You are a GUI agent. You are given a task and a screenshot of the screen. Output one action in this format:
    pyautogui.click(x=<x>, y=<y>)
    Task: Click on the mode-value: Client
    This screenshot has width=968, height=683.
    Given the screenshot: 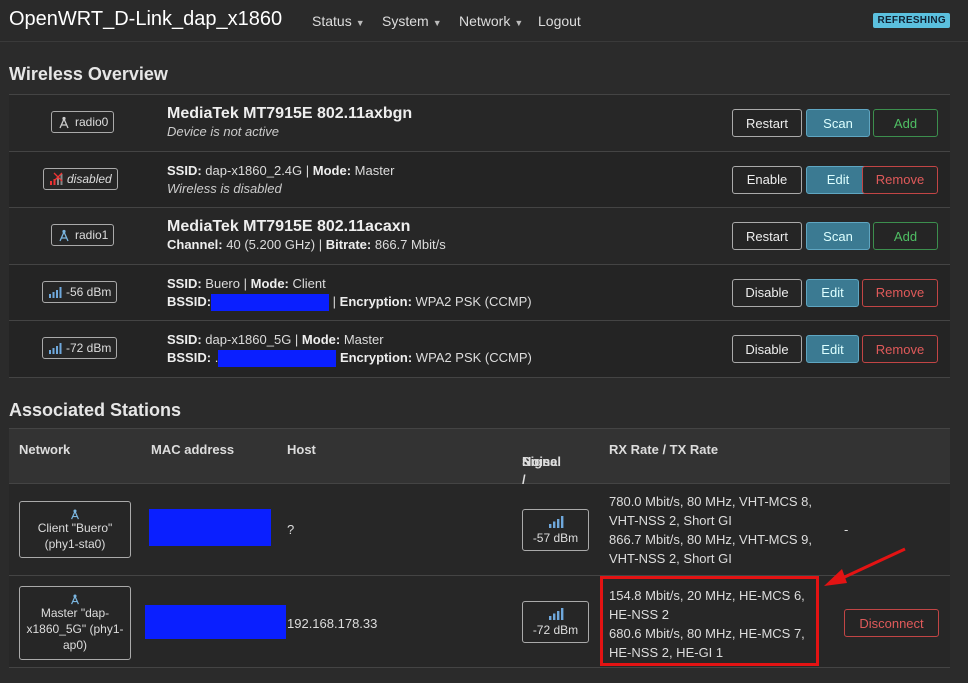 What is the action you would take?
    pyautogui.click(x=309, y=283)
    